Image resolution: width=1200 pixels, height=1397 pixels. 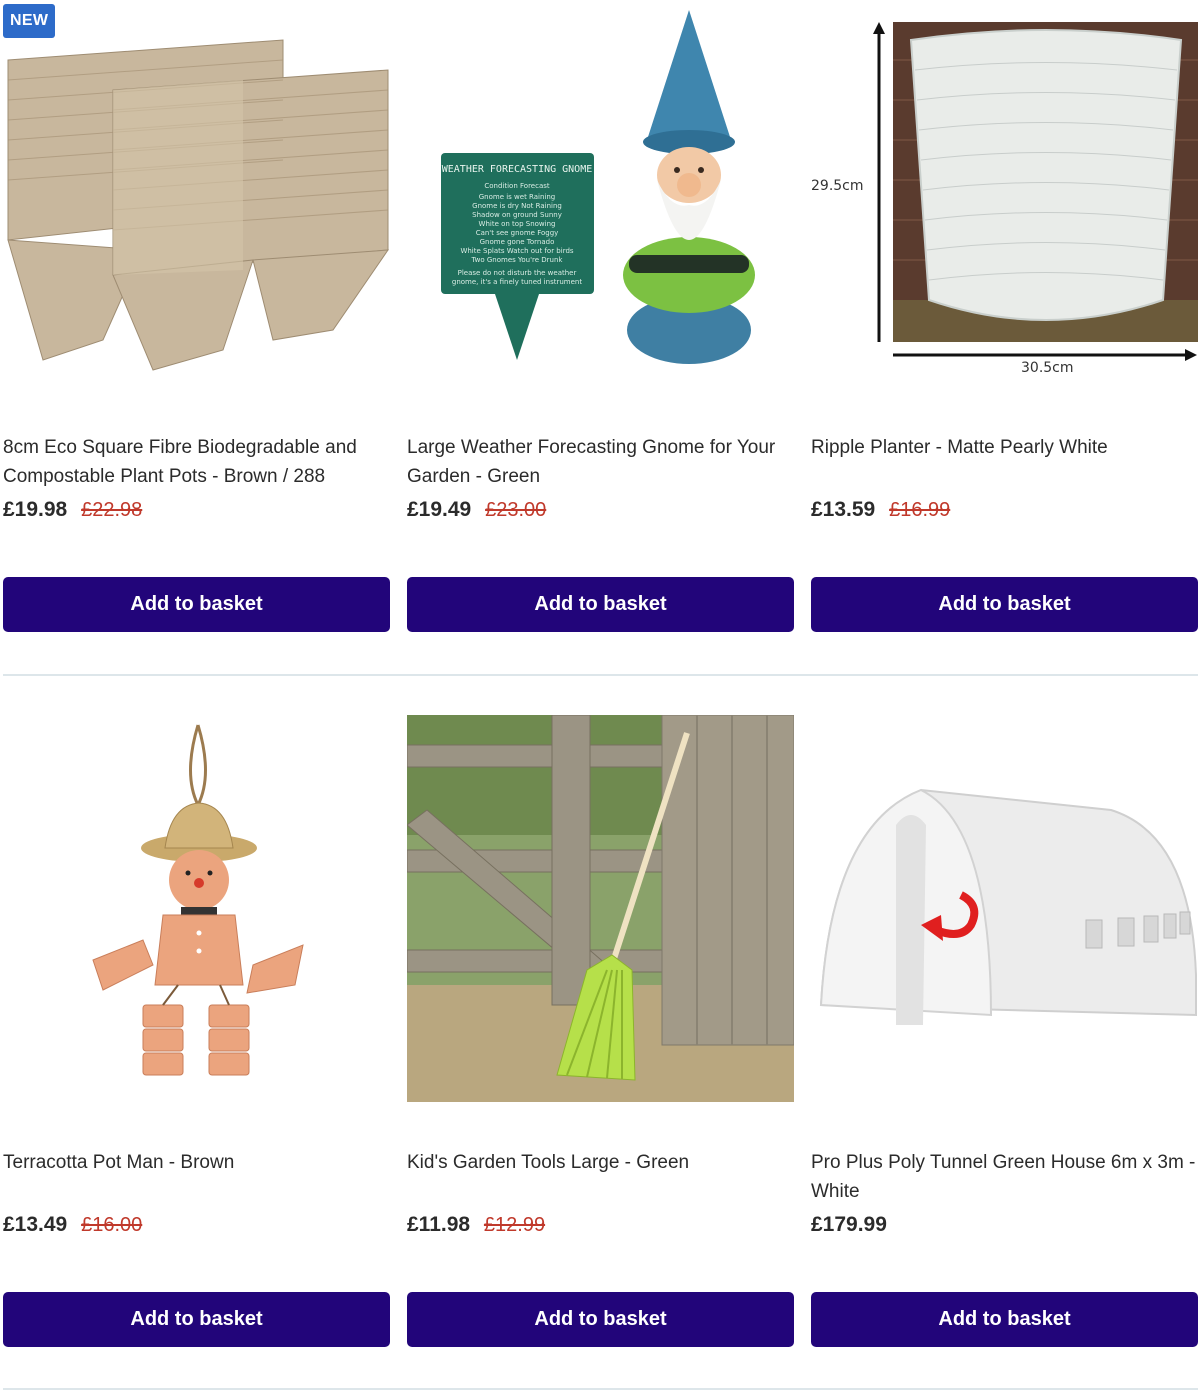 What do you see at coordinates (516, 510) in the screenshot?
I see `was-price: £23.00` at bounding box center [516, 510].